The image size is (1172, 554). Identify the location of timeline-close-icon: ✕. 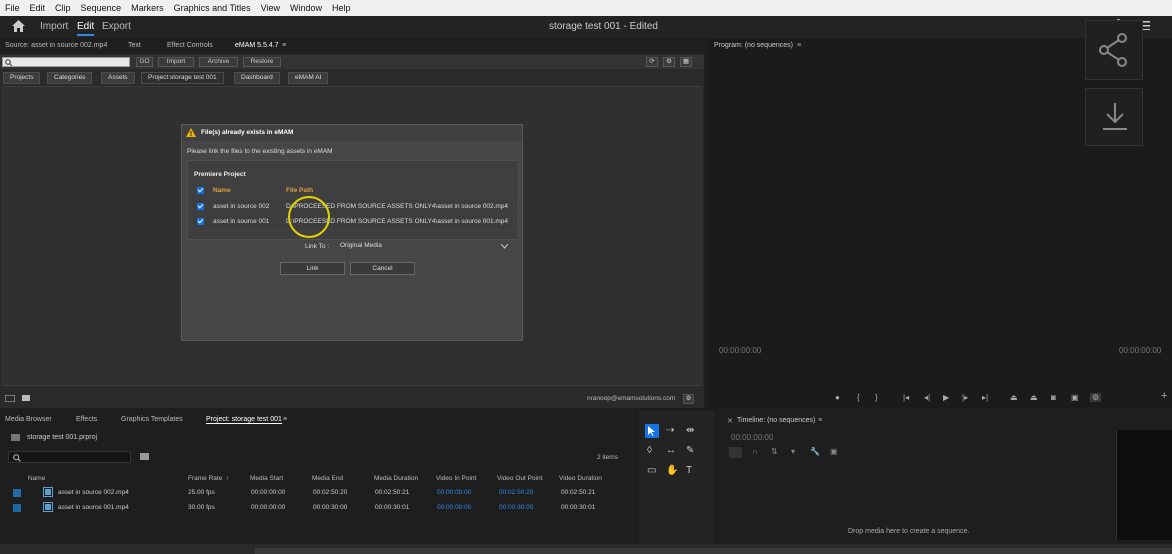
(730, 421).